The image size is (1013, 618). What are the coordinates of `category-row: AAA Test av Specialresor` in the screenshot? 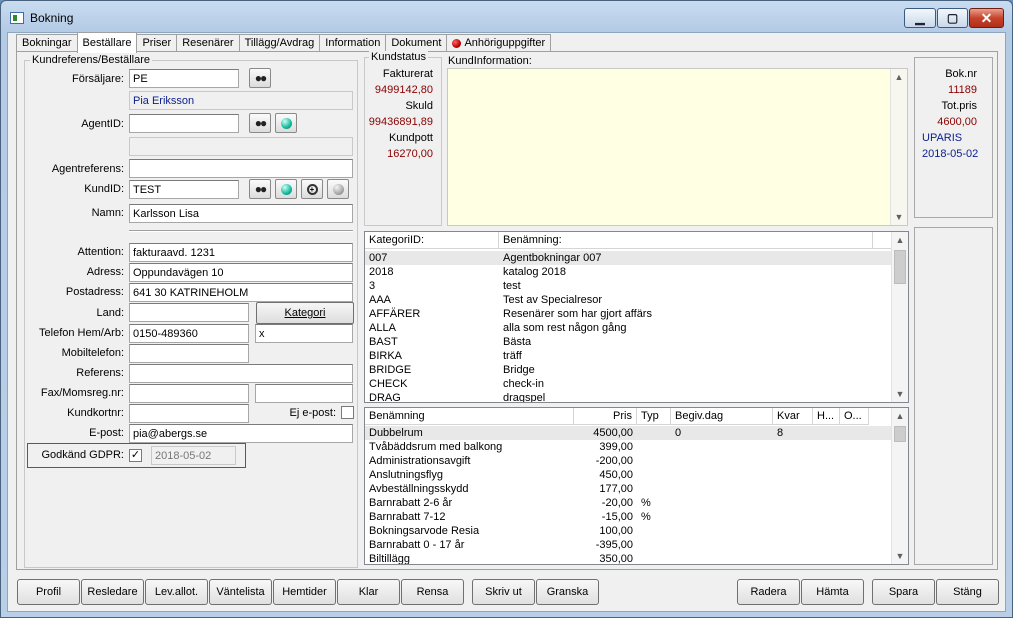 It's located at (629, 300).